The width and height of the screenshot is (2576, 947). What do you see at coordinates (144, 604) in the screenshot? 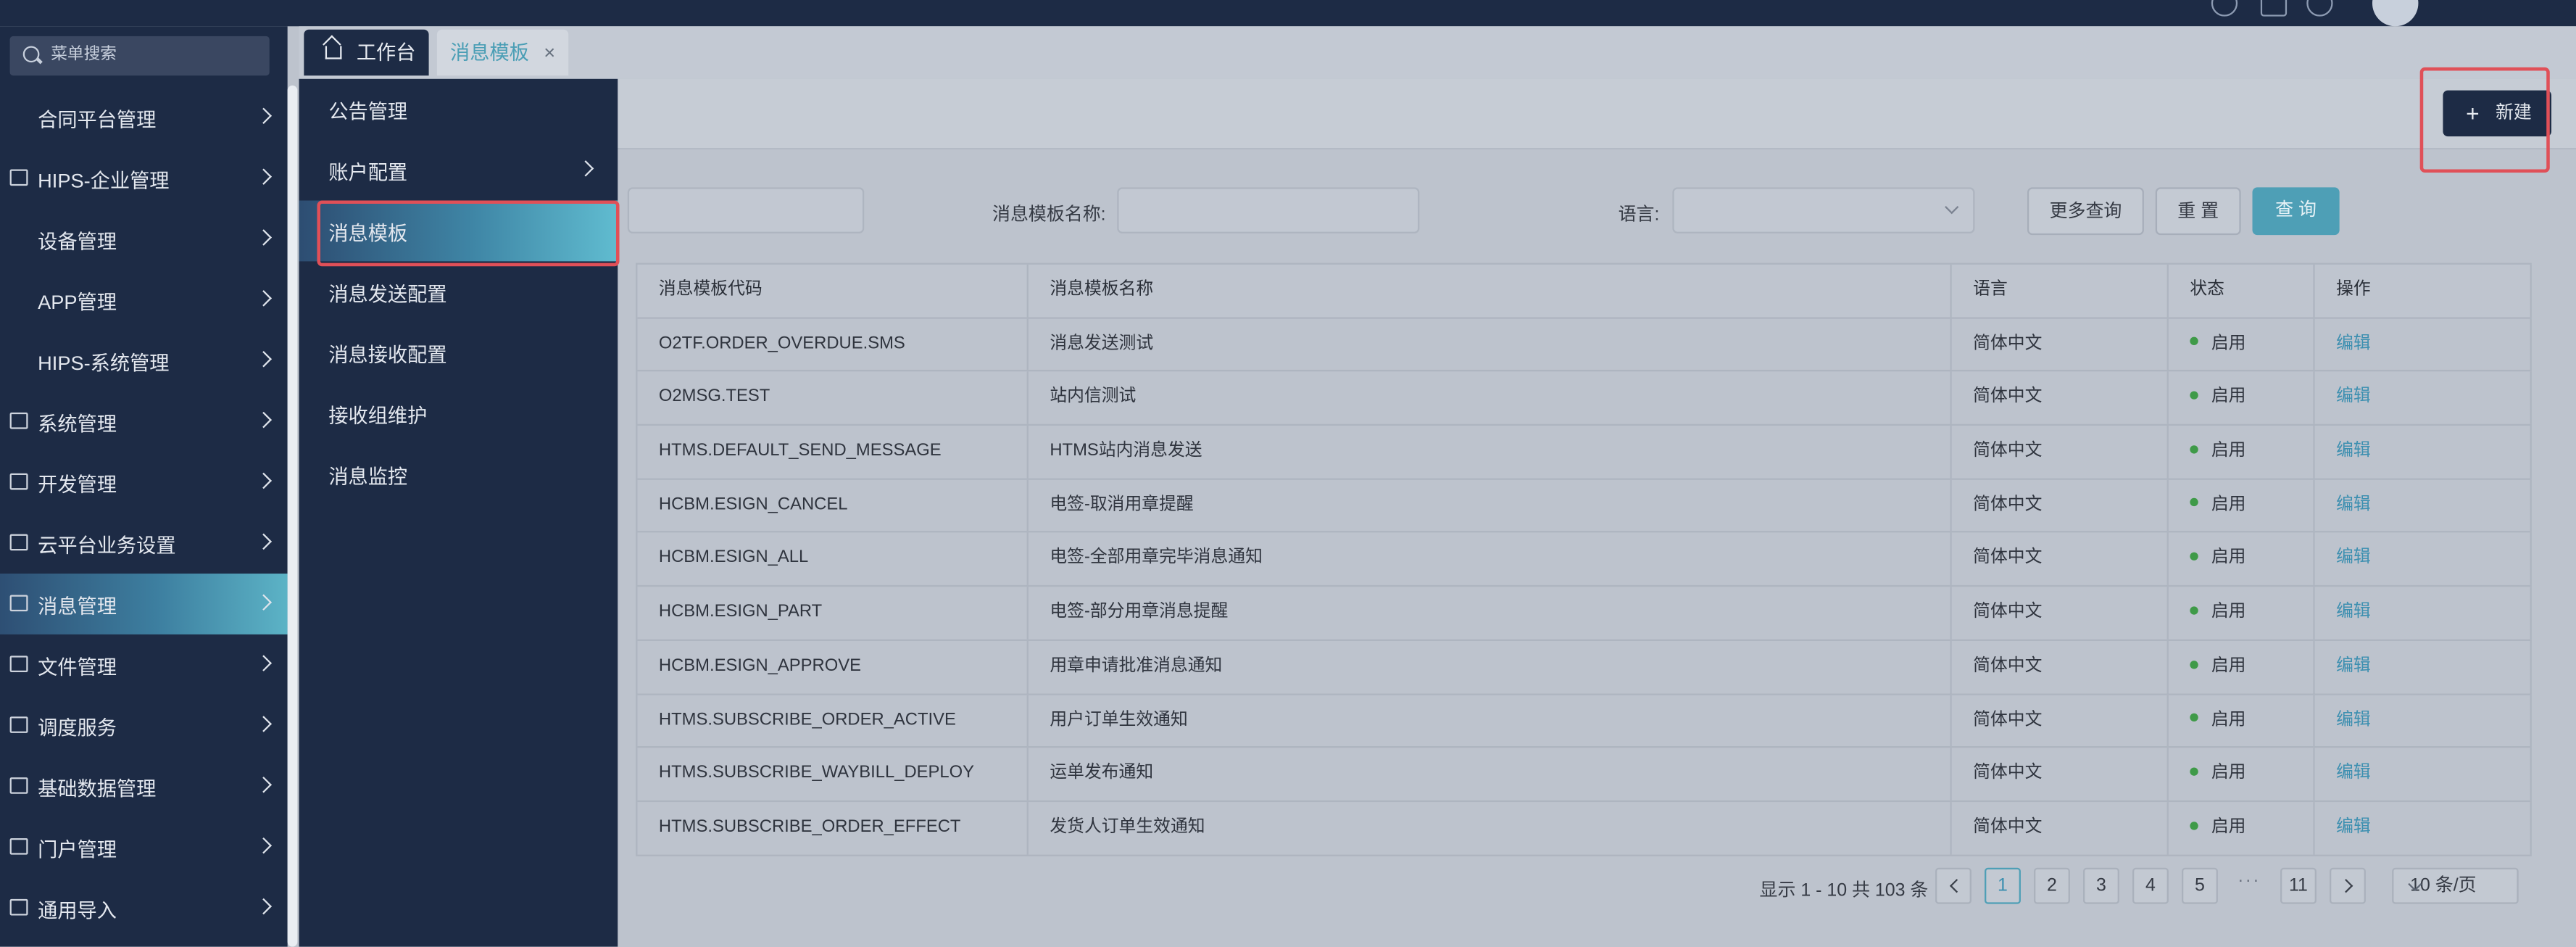
I see `sidebar-item-8: 消息管理` at bounding box center [144, 604].